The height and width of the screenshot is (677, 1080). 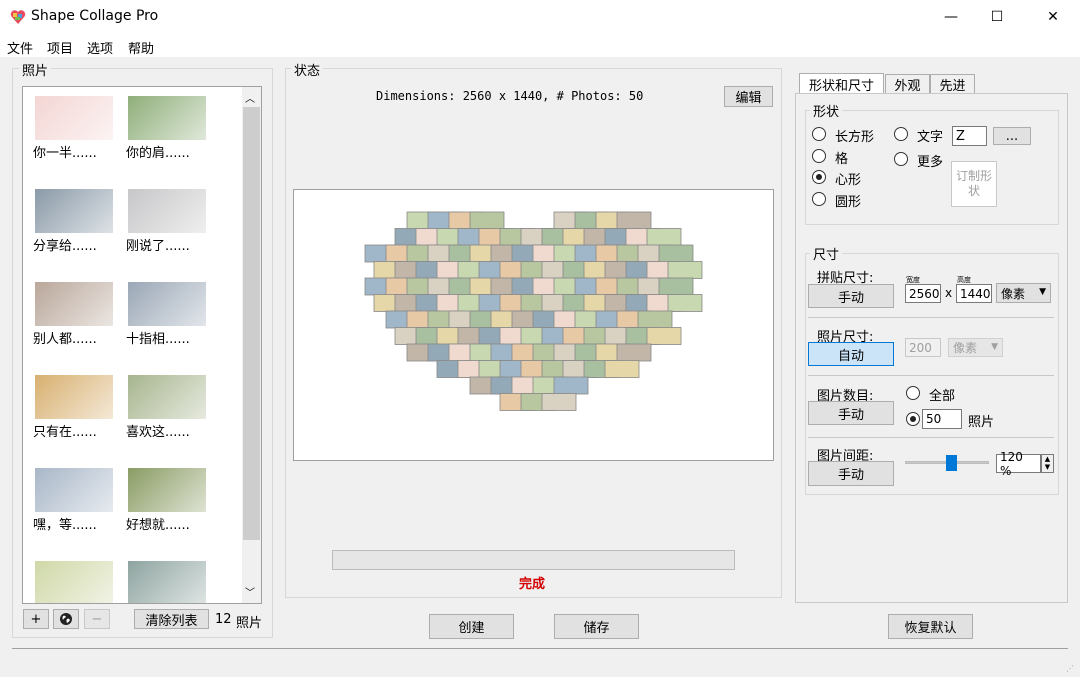 What do you see at coordinates (819, 199) in the screenshot?
I see `shape-circle-radio` at bounding box center [819, 199].